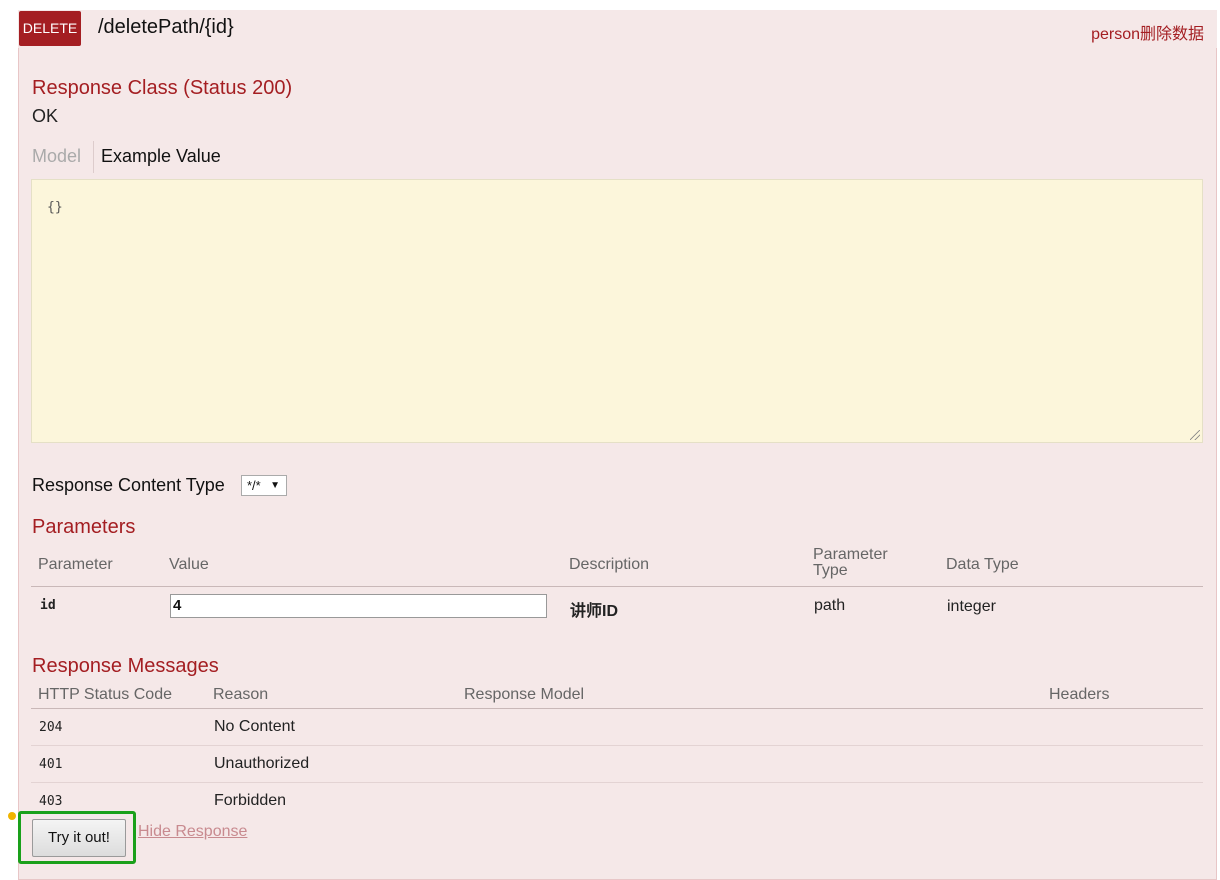  Describe the element at coordinates (48, 605) in the screenshot. I see `param-name: id` at that location.